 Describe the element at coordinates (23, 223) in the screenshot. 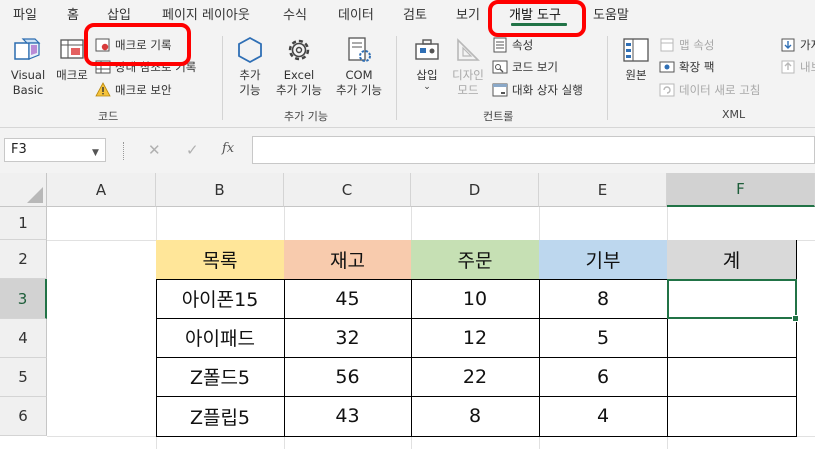

I see `row-header-1: 1` at that location.